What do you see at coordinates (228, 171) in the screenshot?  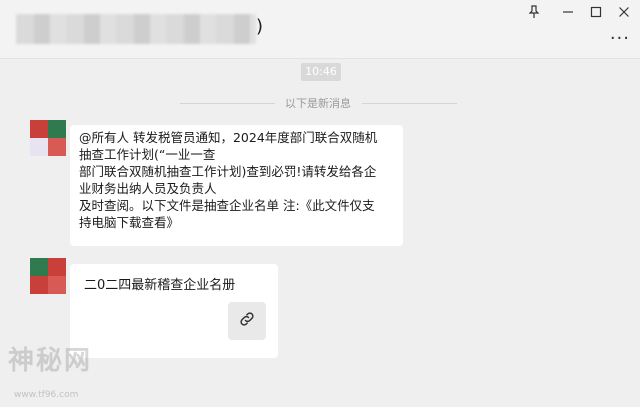 I see `message-text-line: 部门联合双随机抽查工作计划)查到必罚!请转发给各企` at bounding box center [228, 171].